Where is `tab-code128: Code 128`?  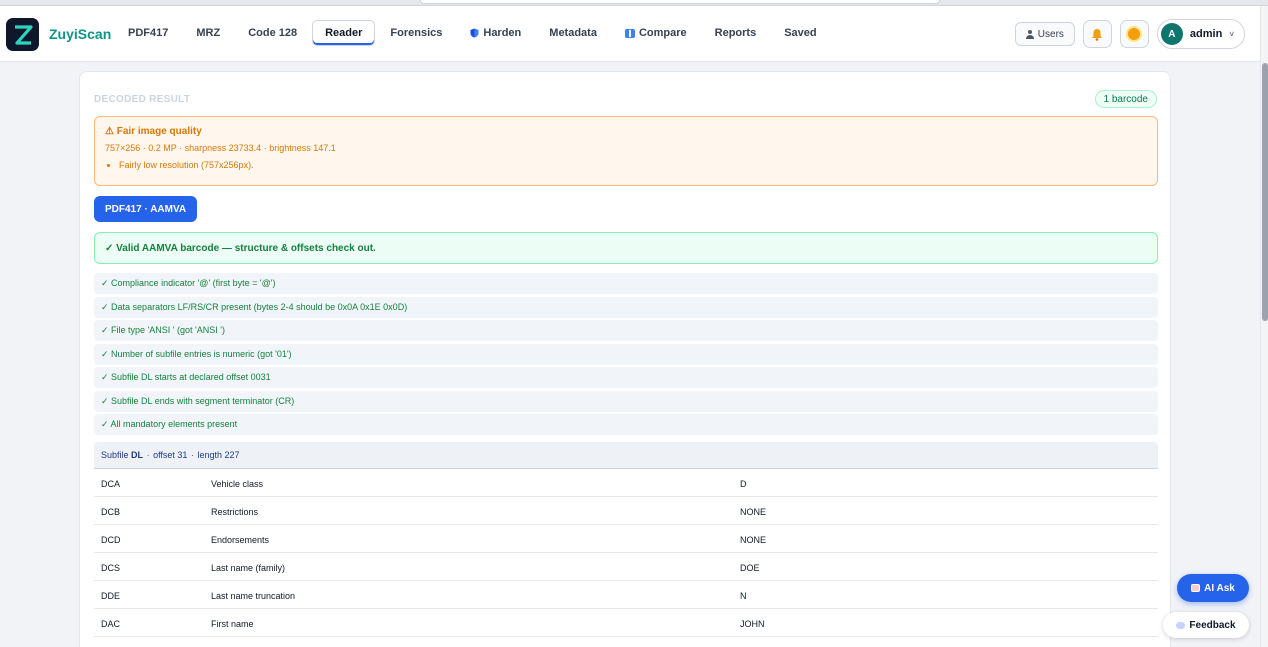 tab-code128: Code 128 is located at coordinates (272, 33).